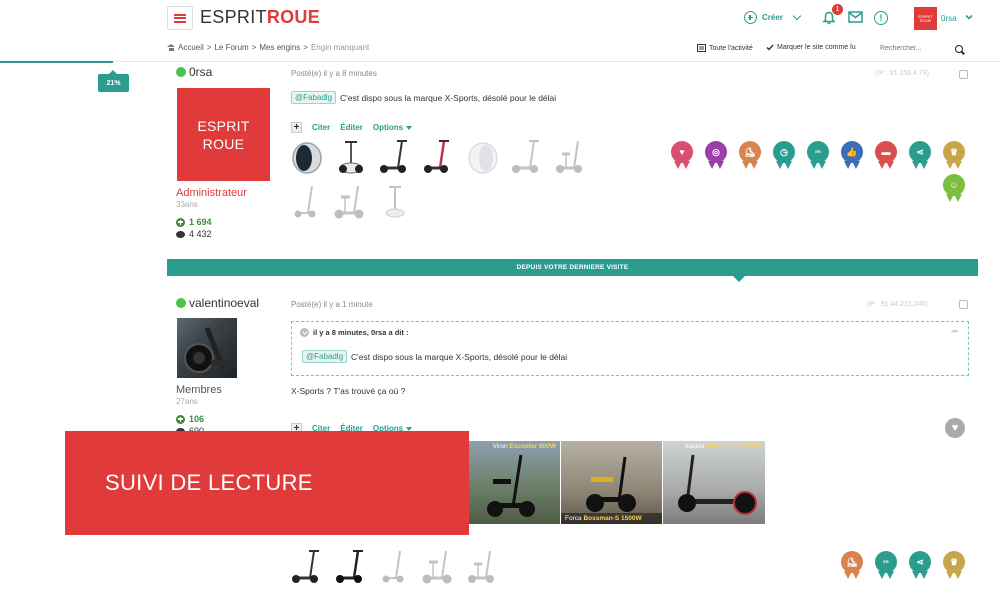 This screenshot has width=1000, height=608. What do you see at coordinates (210, 350) in the screenshot?
I see `scooter-photo-icon` at bounding box center [210, 350].